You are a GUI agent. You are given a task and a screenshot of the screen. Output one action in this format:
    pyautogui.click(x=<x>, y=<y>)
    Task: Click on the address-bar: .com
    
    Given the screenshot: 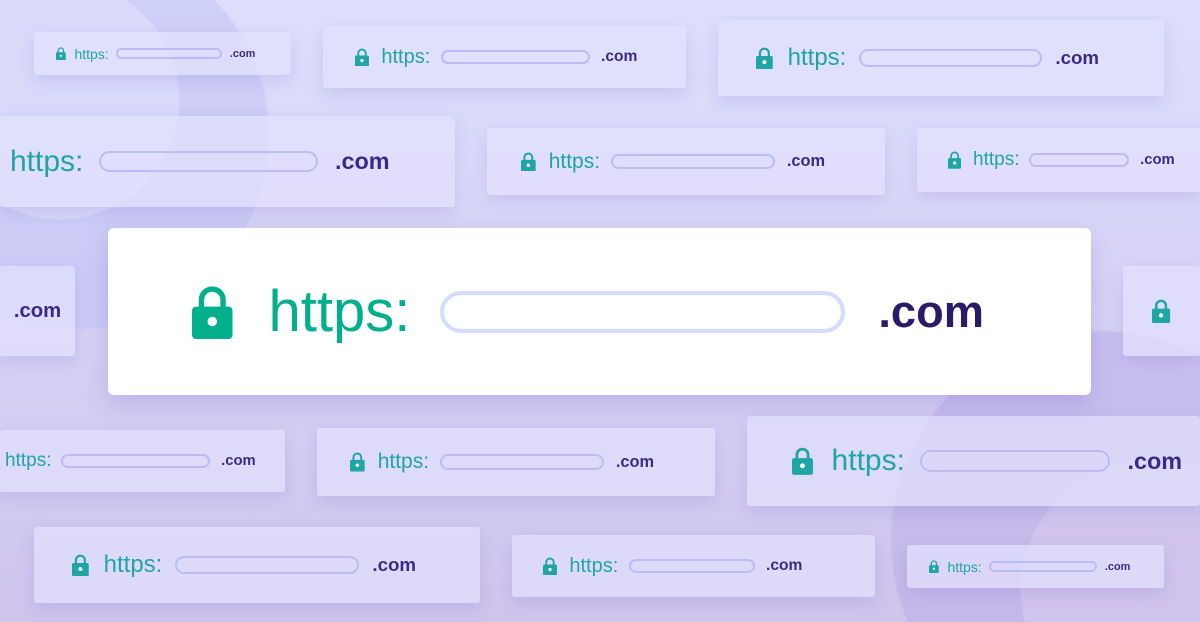 What is the action you would take?
    pyautogui.click(x=37, y=311)
    